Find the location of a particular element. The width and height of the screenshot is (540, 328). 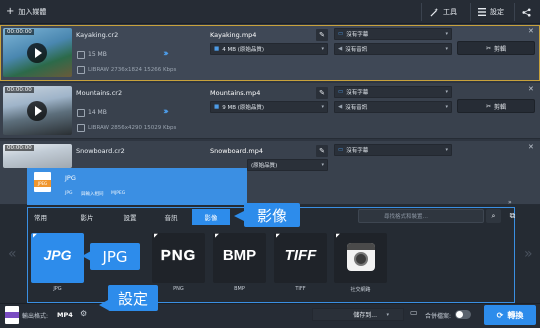

tools-button: 工具 is located at coordinates (443, 12).